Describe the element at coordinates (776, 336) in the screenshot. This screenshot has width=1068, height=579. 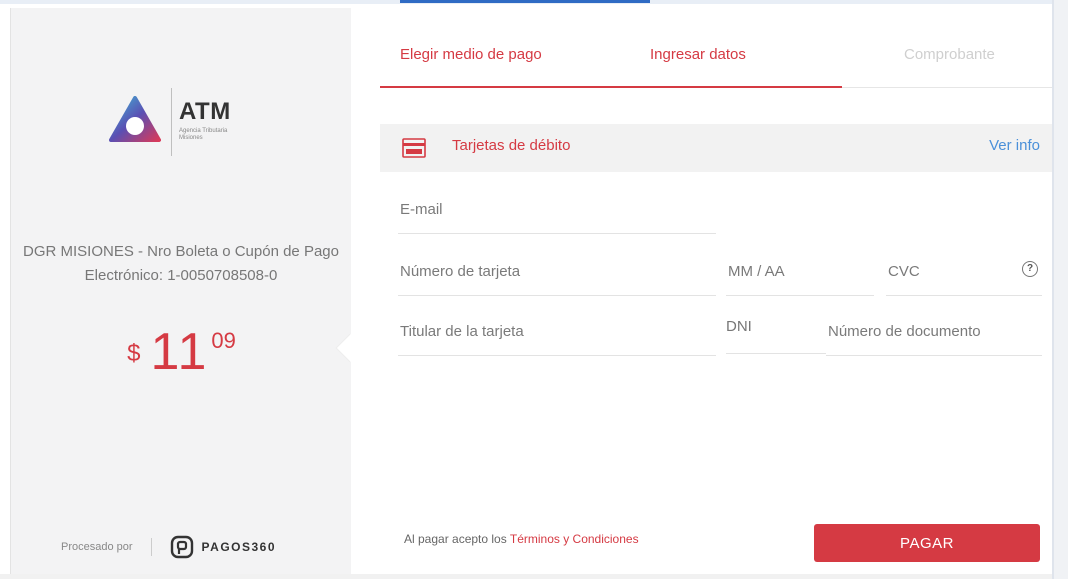
I see `document-type-select: DNI` at that location.